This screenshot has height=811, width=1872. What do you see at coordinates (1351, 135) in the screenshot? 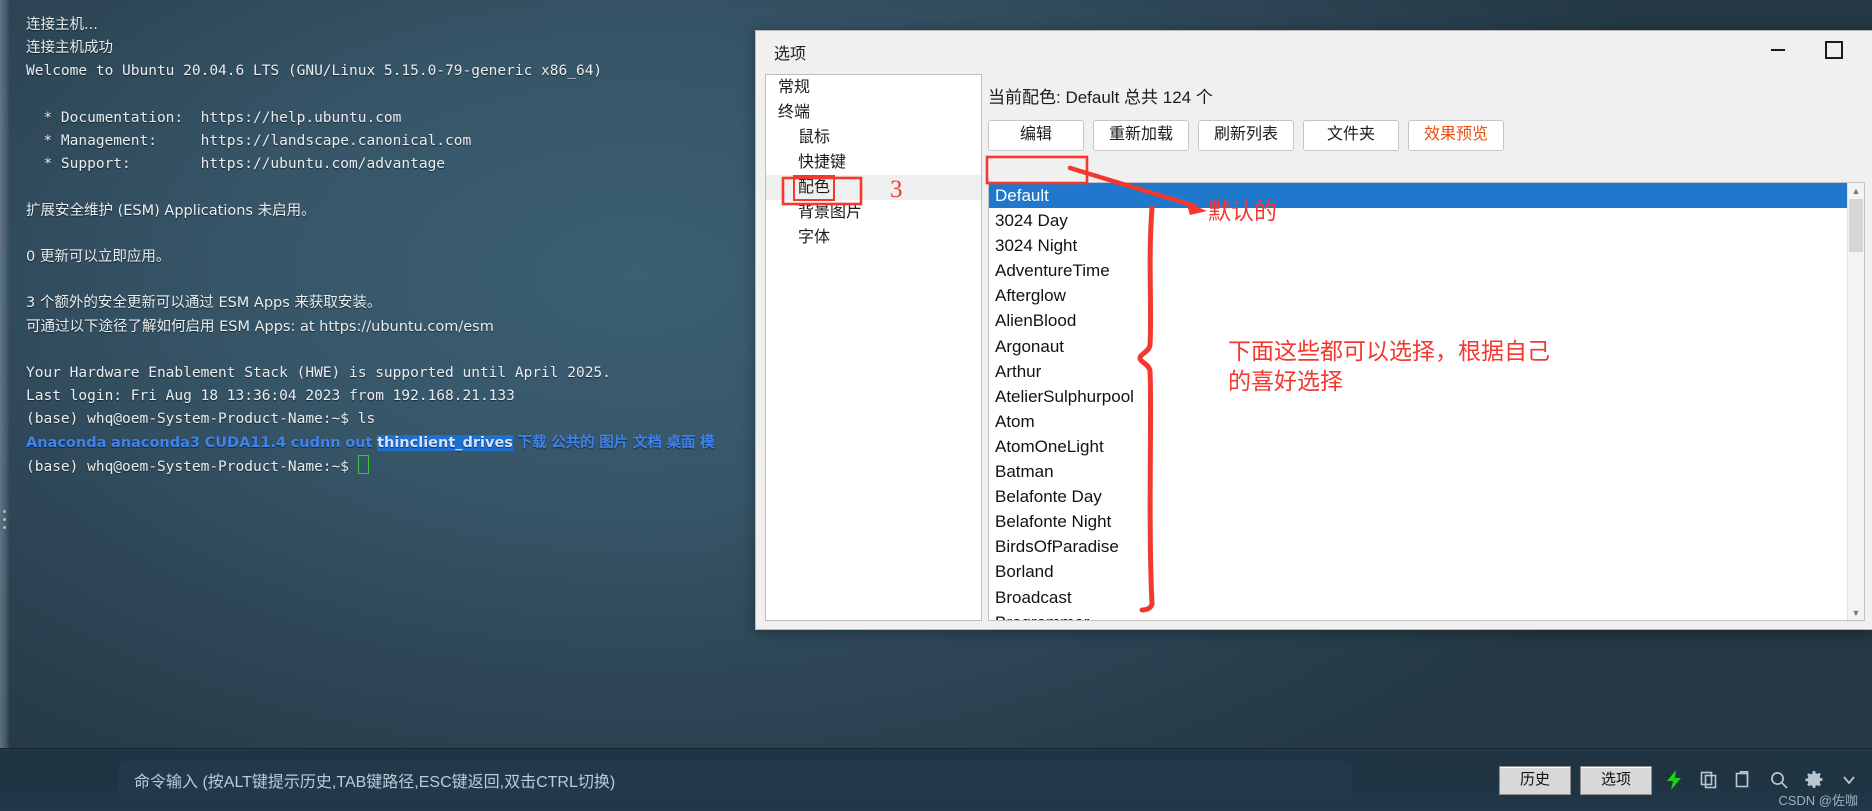
I see `scheme-button-3: 文件夹` at bounding box center [1351, 135].